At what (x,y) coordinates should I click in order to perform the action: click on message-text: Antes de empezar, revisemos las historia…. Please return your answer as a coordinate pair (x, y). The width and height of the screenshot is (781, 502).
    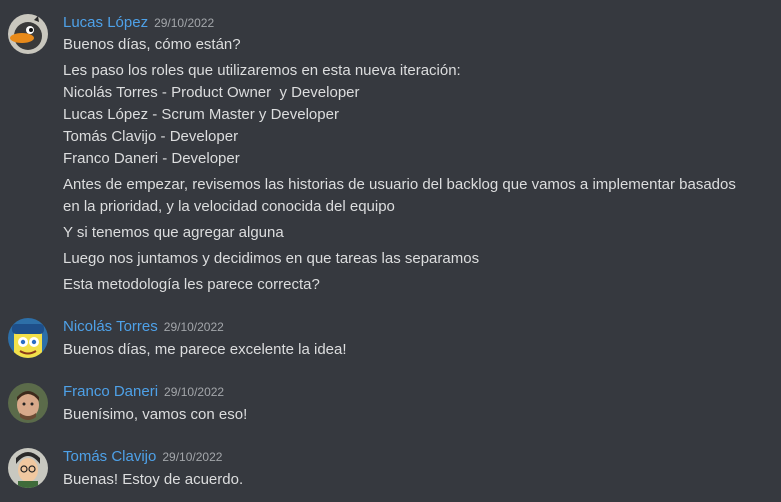
    Looking at the image, I should click on (402, 195).